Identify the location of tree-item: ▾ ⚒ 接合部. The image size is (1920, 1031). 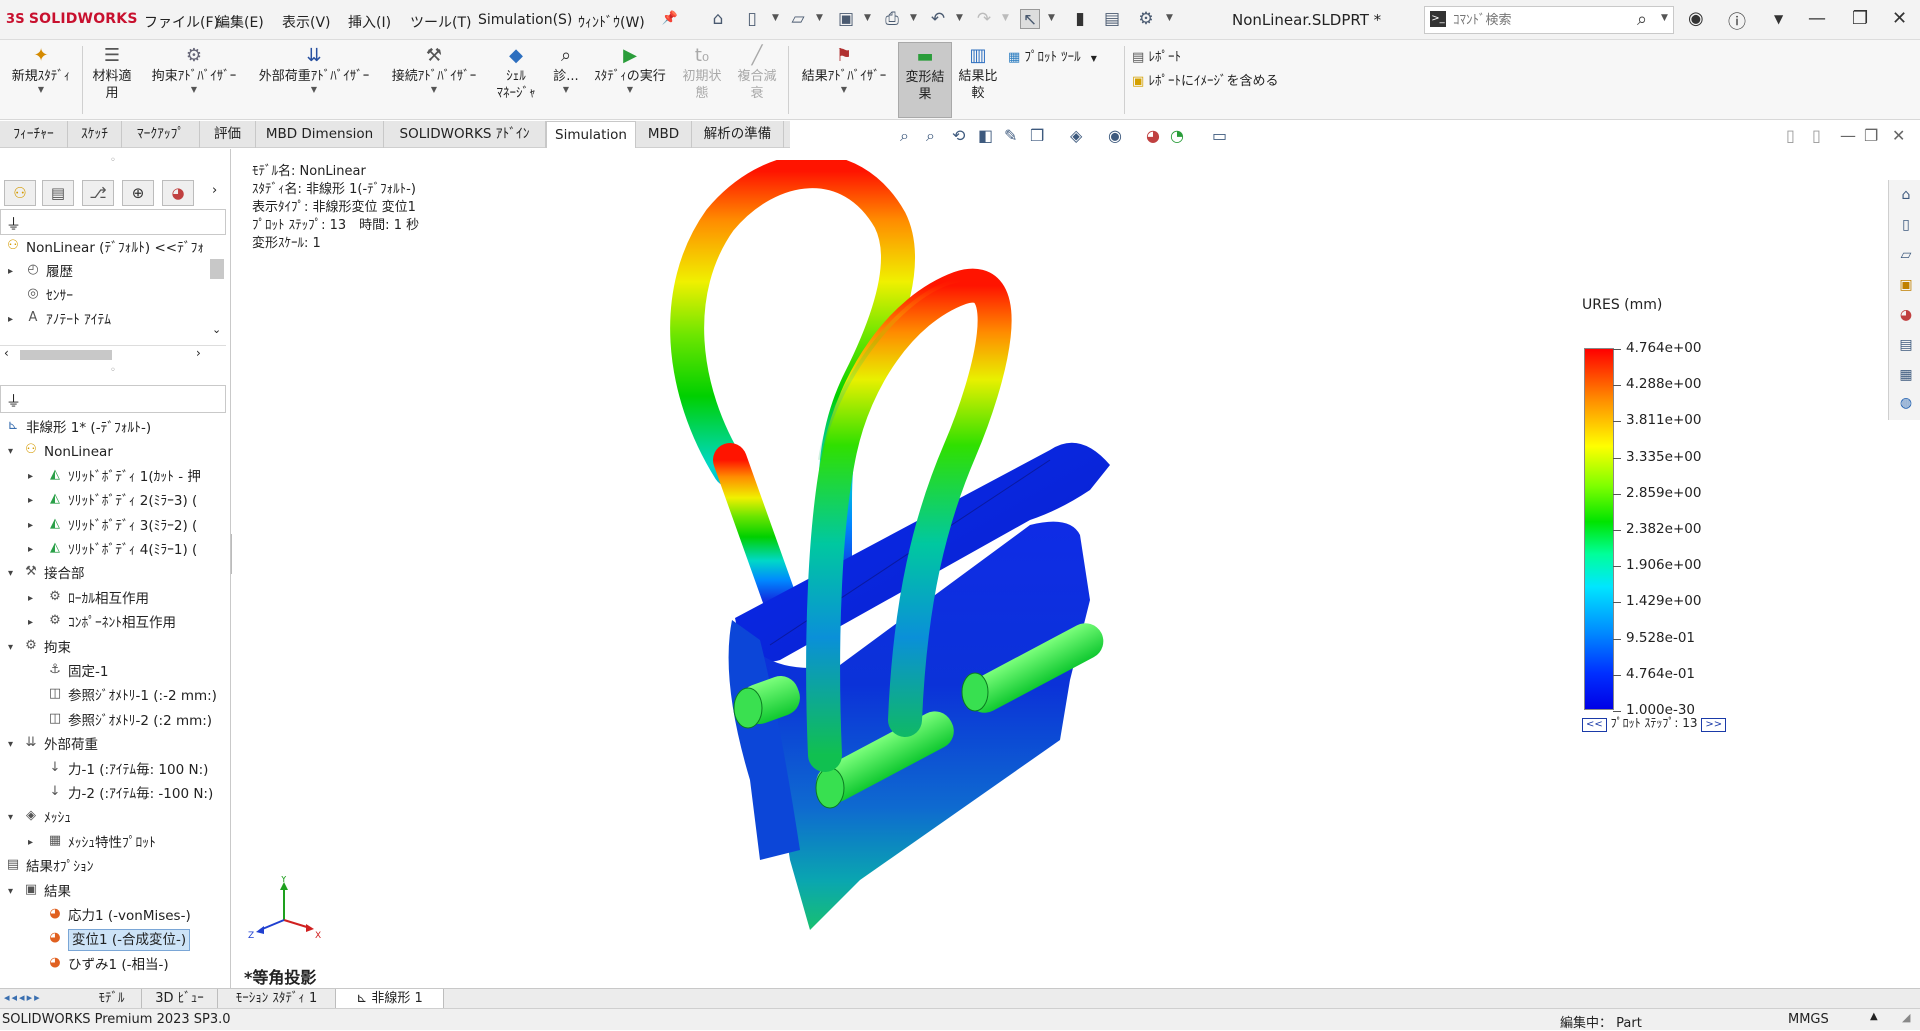
(115, 574).